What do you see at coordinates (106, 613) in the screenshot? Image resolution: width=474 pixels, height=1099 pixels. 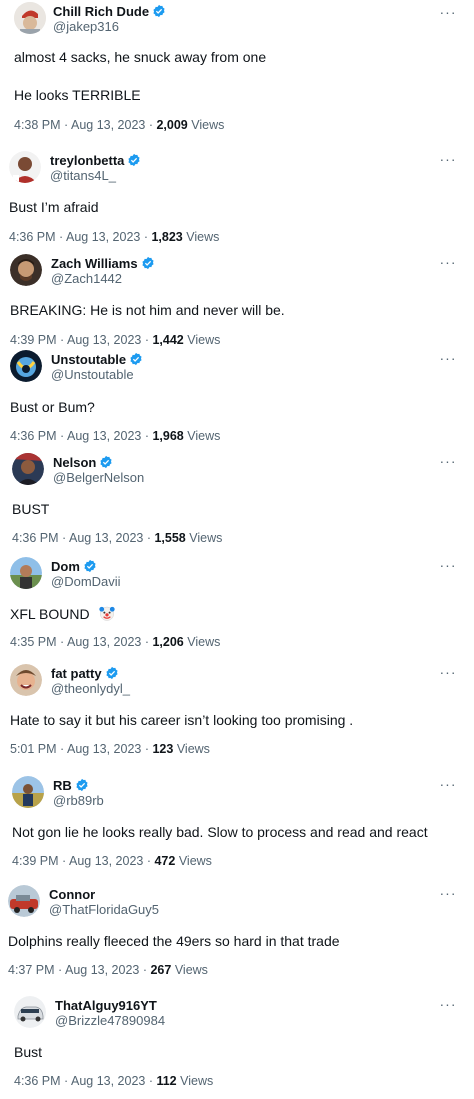 I see `clown-face-emoji` at bounding box center [106, 613].